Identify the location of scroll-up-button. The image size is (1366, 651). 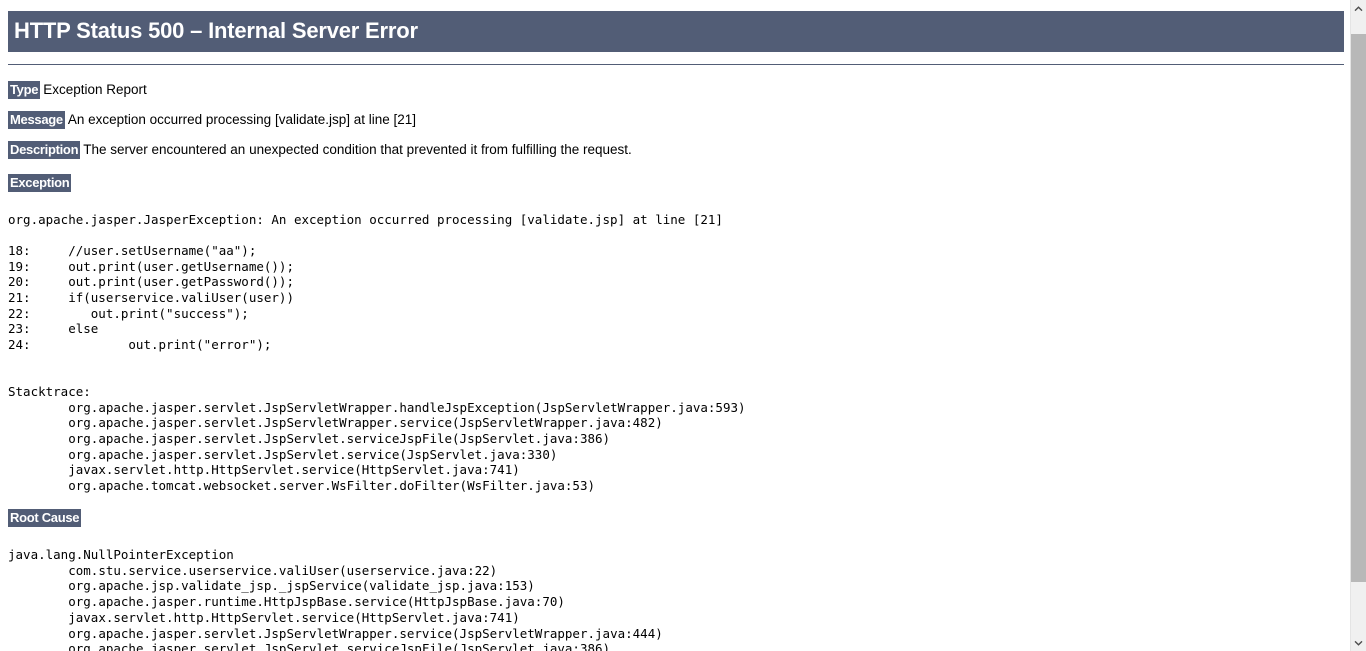
(1358, 8).